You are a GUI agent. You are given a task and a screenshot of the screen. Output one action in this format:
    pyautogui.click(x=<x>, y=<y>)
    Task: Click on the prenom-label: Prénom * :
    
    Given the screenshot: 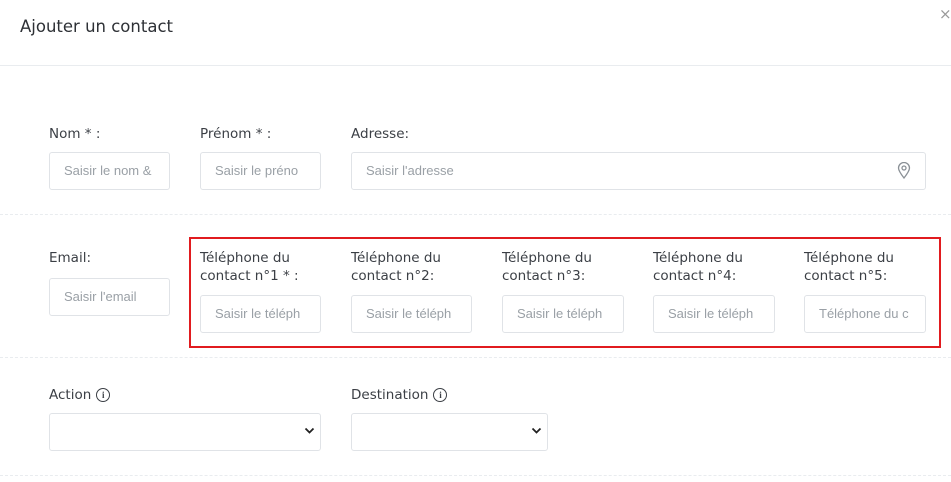 What is the action you would take?
    pyautogui.click(x=236, y=134)
    